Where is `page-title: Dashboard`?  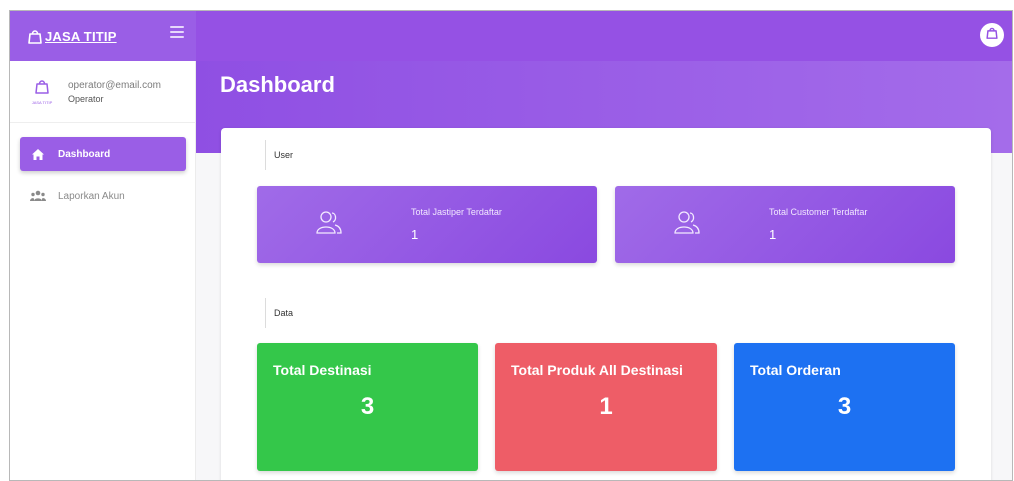 page-title: Dashboard is located at coordinates (277, 84).